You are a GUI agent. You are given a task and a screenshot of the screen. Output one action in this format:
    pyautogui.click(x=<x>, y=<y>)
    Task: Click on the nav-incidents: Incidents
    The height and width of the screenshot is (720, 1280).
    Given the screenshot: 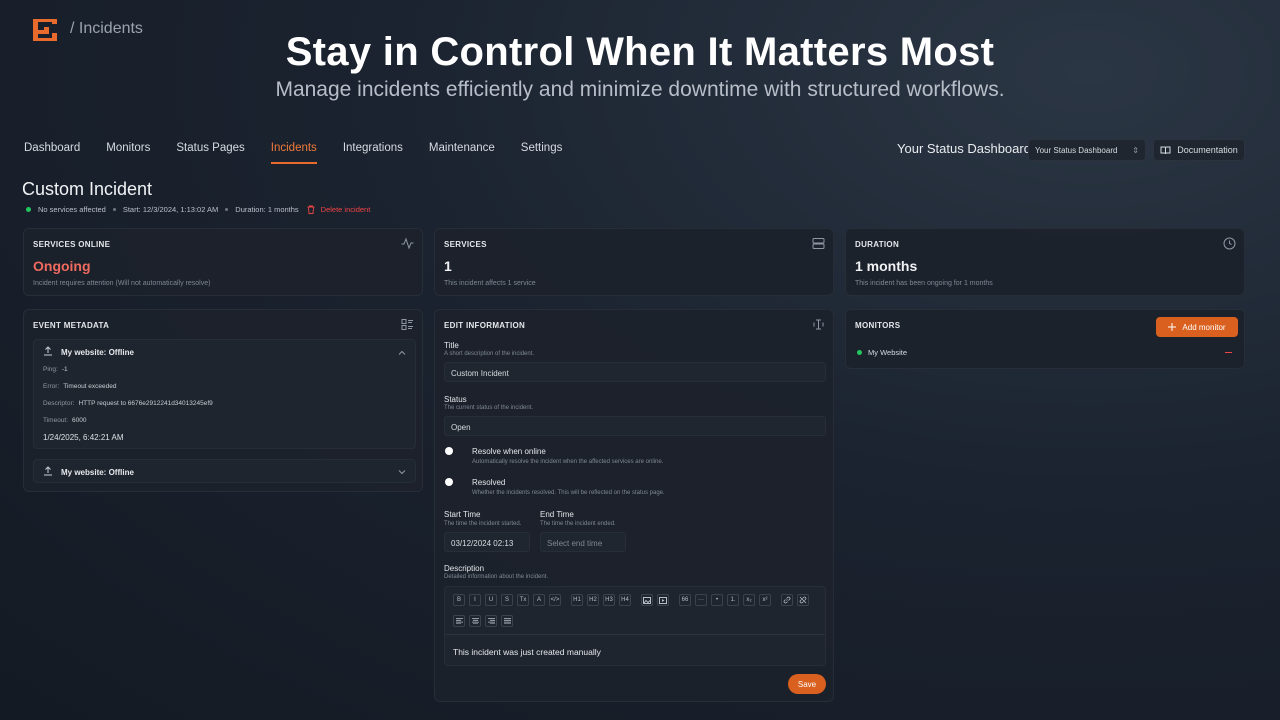 What is the action you would take?
    pyautogui.click(x=293, y=153)
    